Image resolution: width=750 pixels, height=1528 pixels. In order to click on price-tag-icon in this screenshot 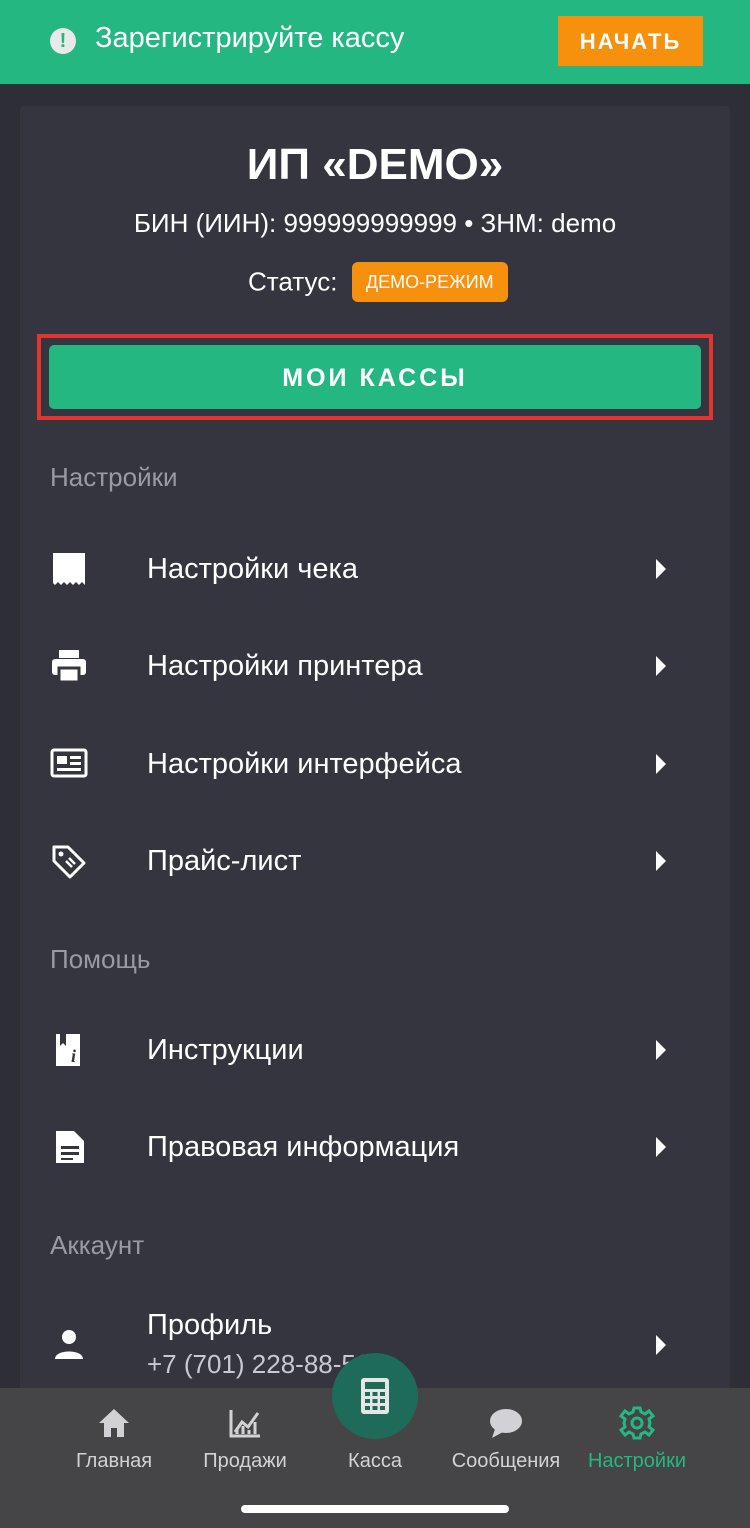, I will do `click(69, 862)`.